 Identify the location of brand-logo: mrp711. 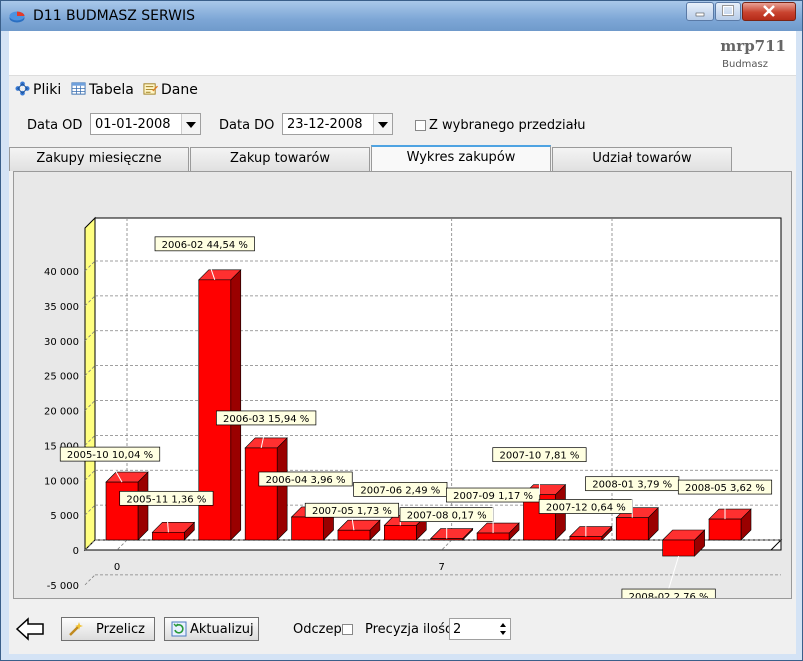
(753, 46).